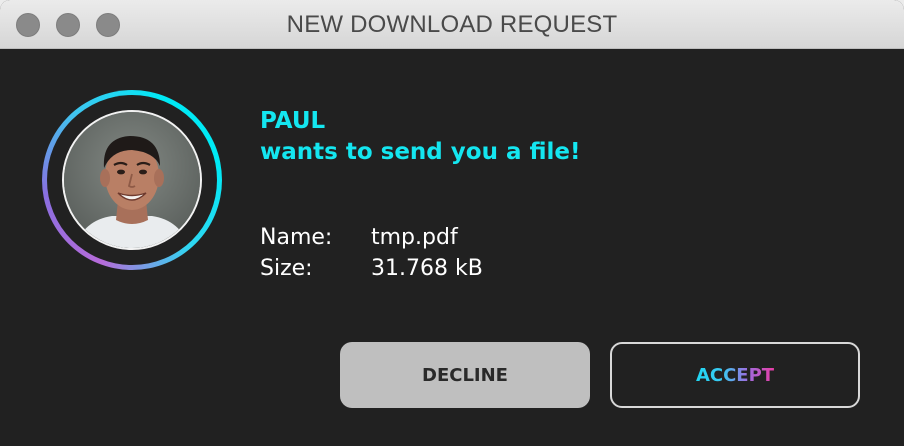 The image size is (904, 446). I want to click on decline-button: DECLINE, so click(465, 375).